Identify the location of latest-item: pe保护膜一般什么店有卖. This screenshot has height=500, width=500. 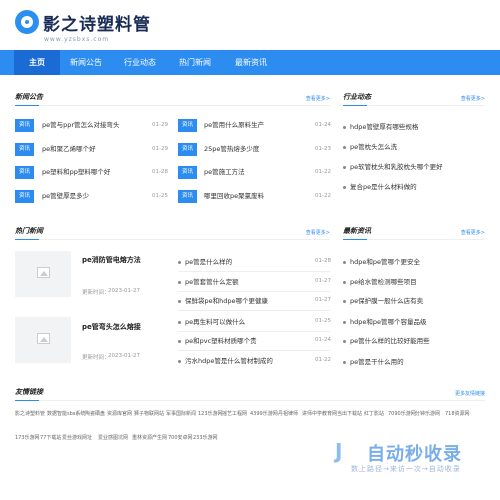
(386, 301).